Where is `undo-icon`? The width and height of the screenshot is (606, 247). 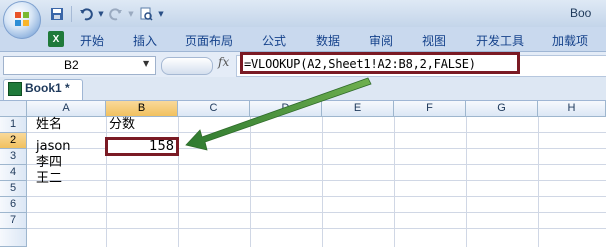
undo-icon is located at coordinates (86, 14).